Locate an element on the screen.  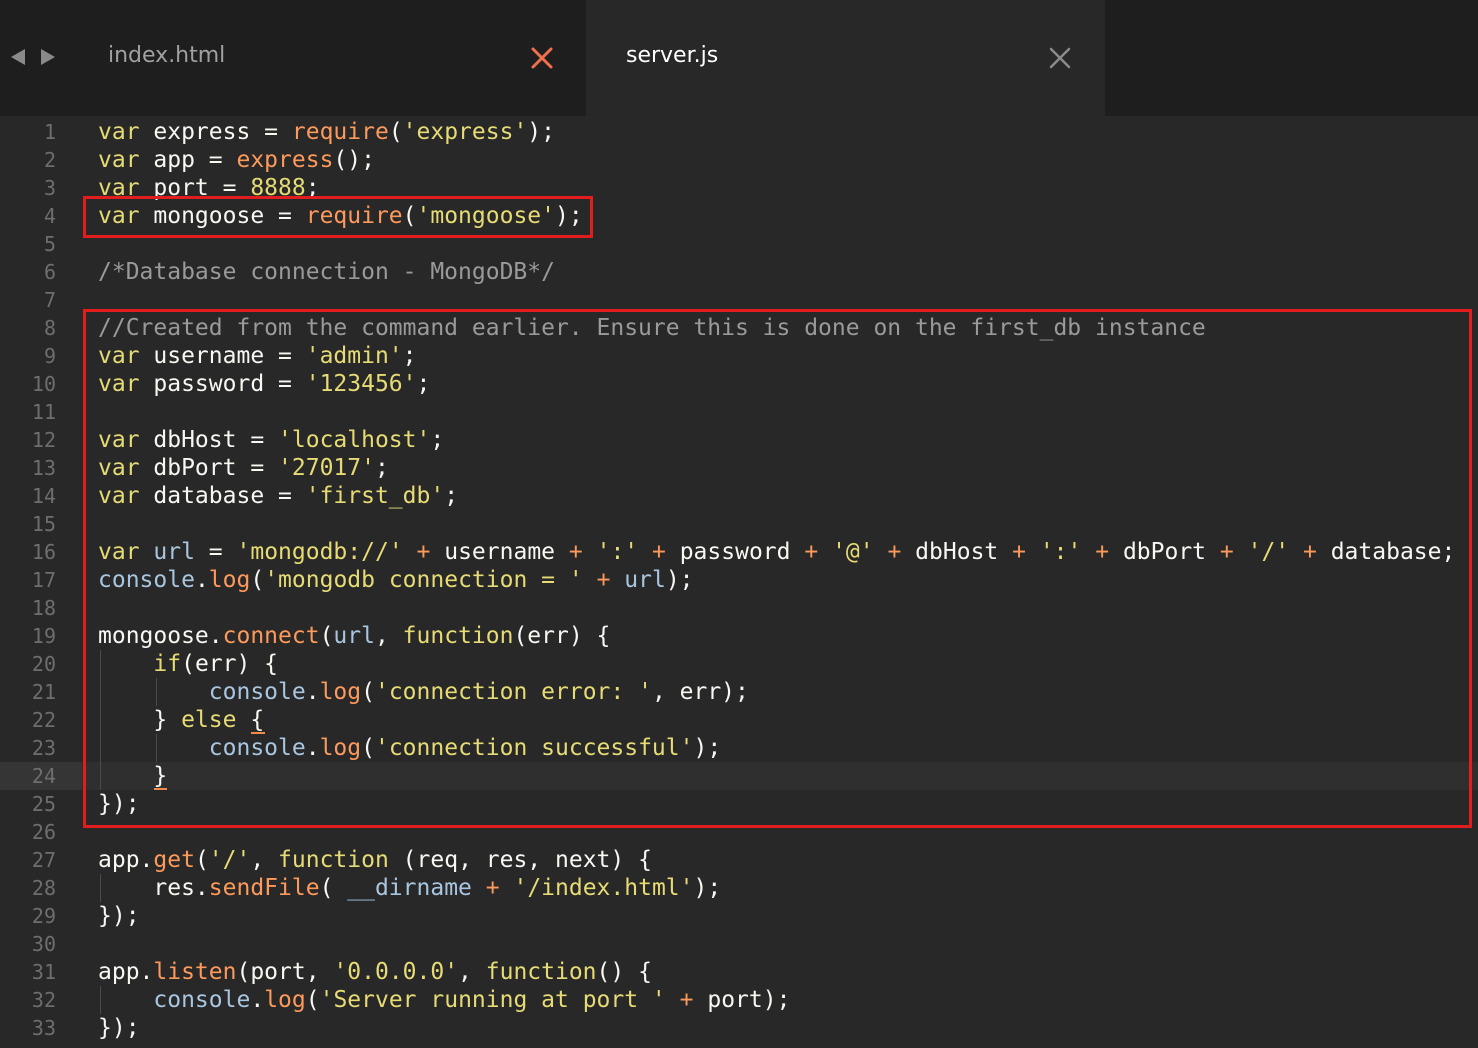
code-text: var username = 'admin'; is located at coordinates (257, 356).